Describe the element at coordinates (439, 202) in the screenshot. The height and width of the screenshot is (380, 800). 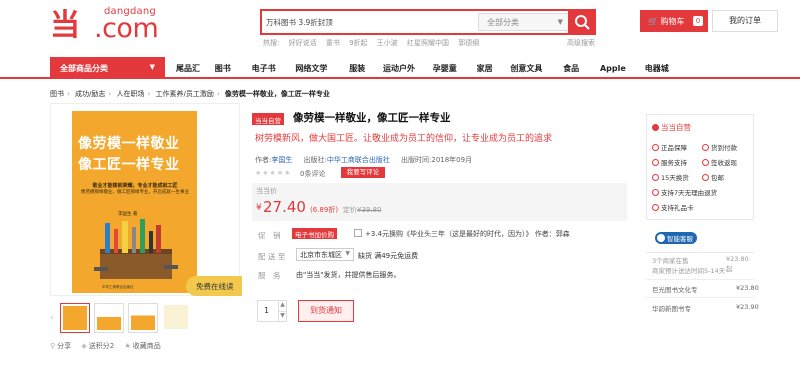
I see `price-panel: 当当价 ¥ 27.40 (6.89折) 定价¥39.80` at that location.